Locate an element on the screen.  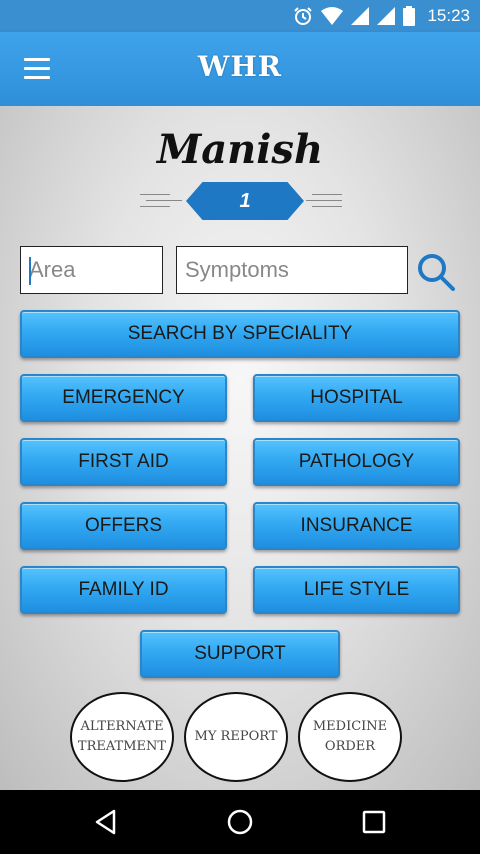
alternate-label-line2: TREATMENT is located at coordinates (122, 746).